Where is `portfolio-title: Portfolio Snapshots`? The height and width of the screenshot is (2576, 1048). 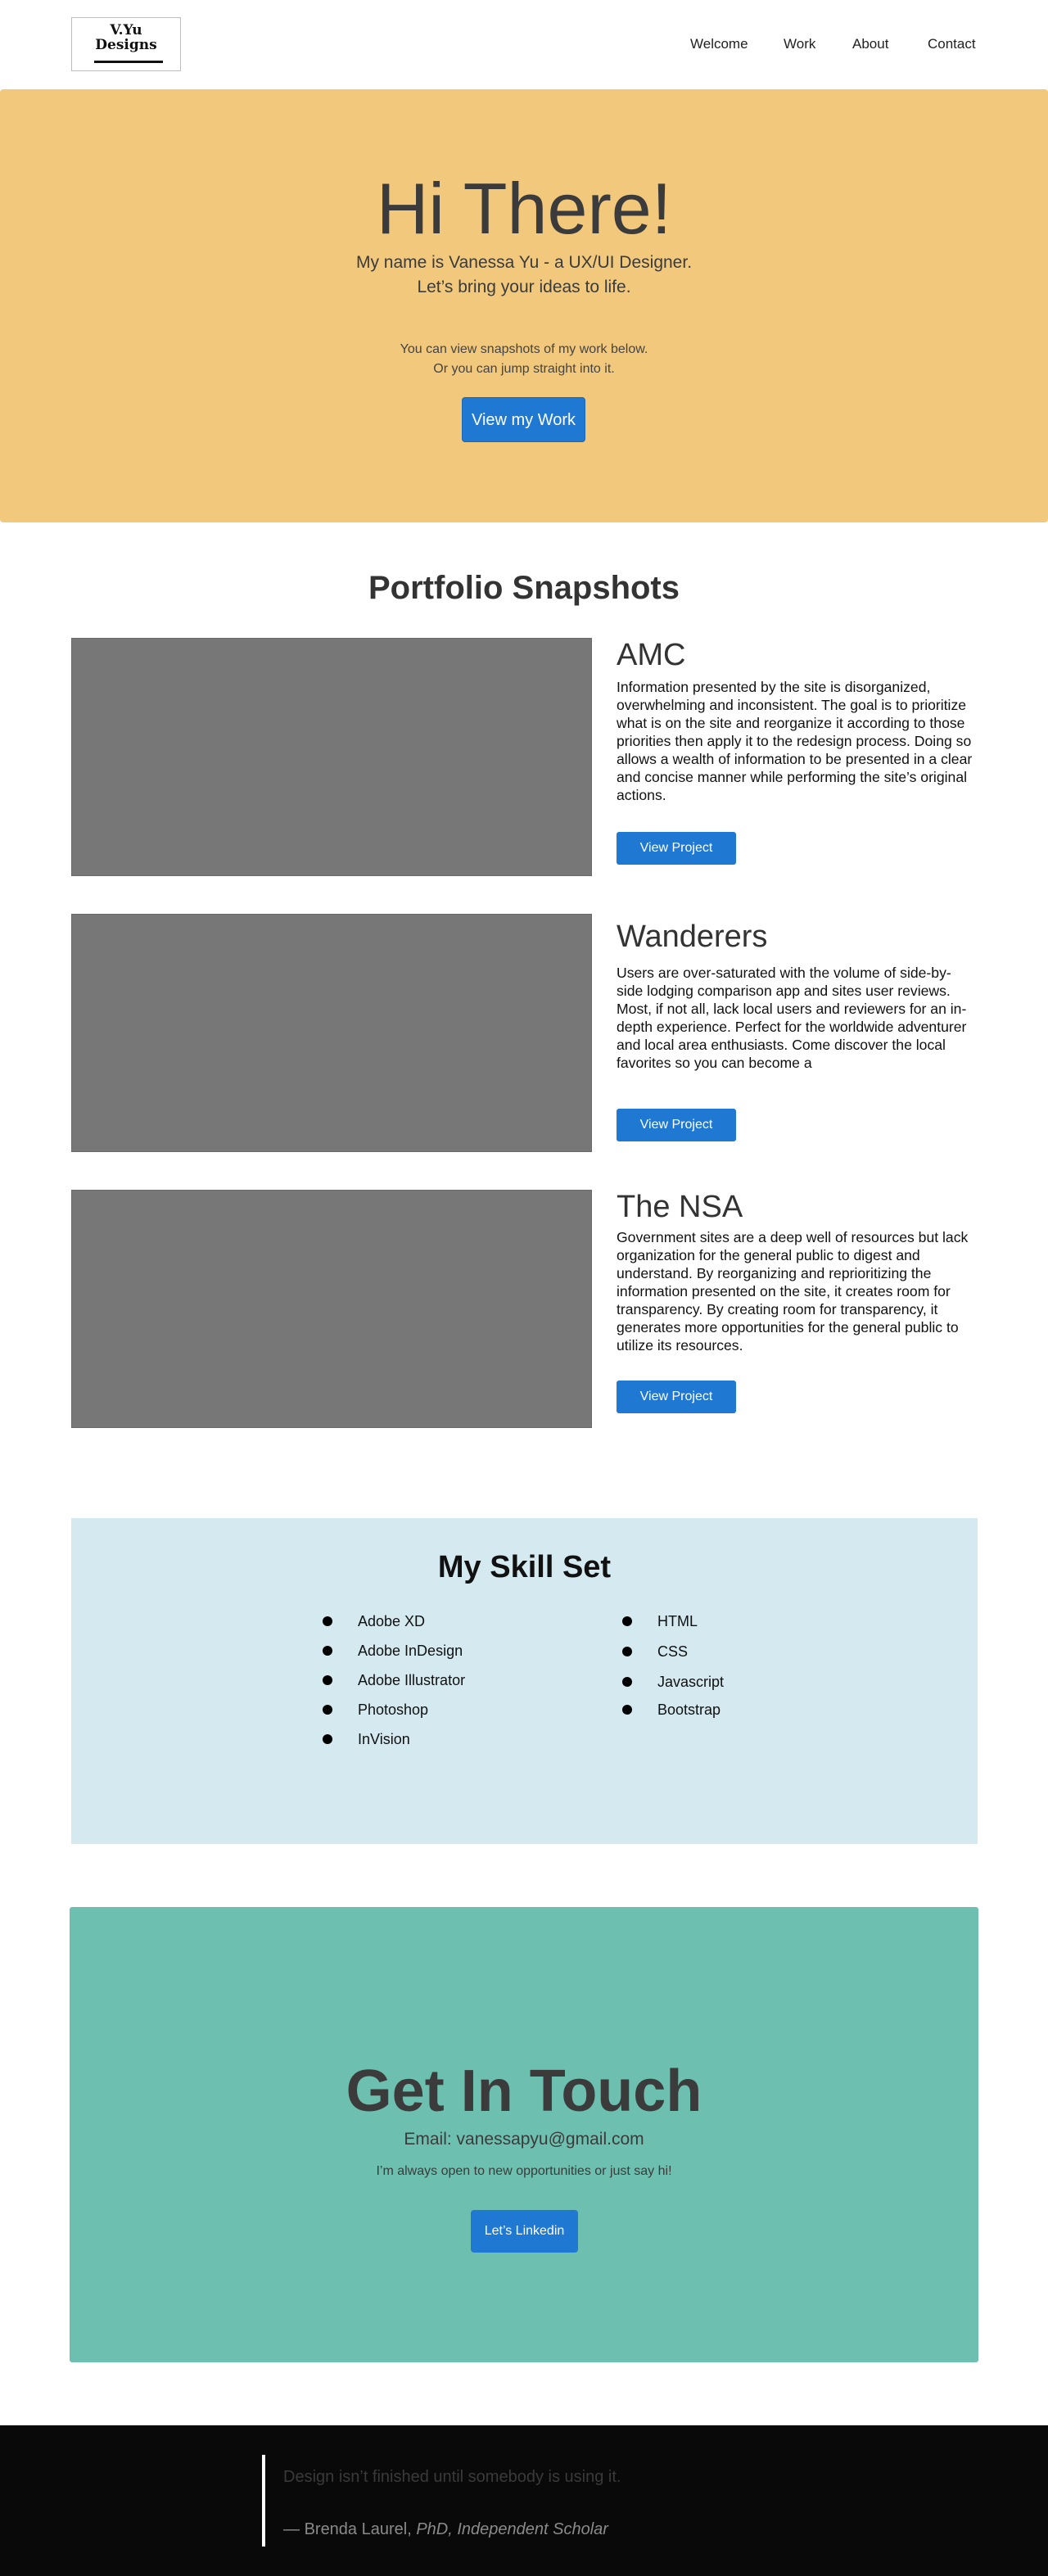
portfolio-title: Portfolio Snapshots is located at coordinates (524, 588).